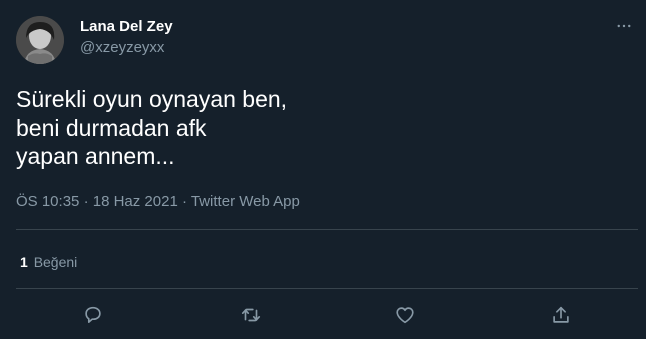 This screenshot has height=339, width=646. Describe the element at coordinates (24, 262) in the screenshot. I see `likes-count: 1` at that location.